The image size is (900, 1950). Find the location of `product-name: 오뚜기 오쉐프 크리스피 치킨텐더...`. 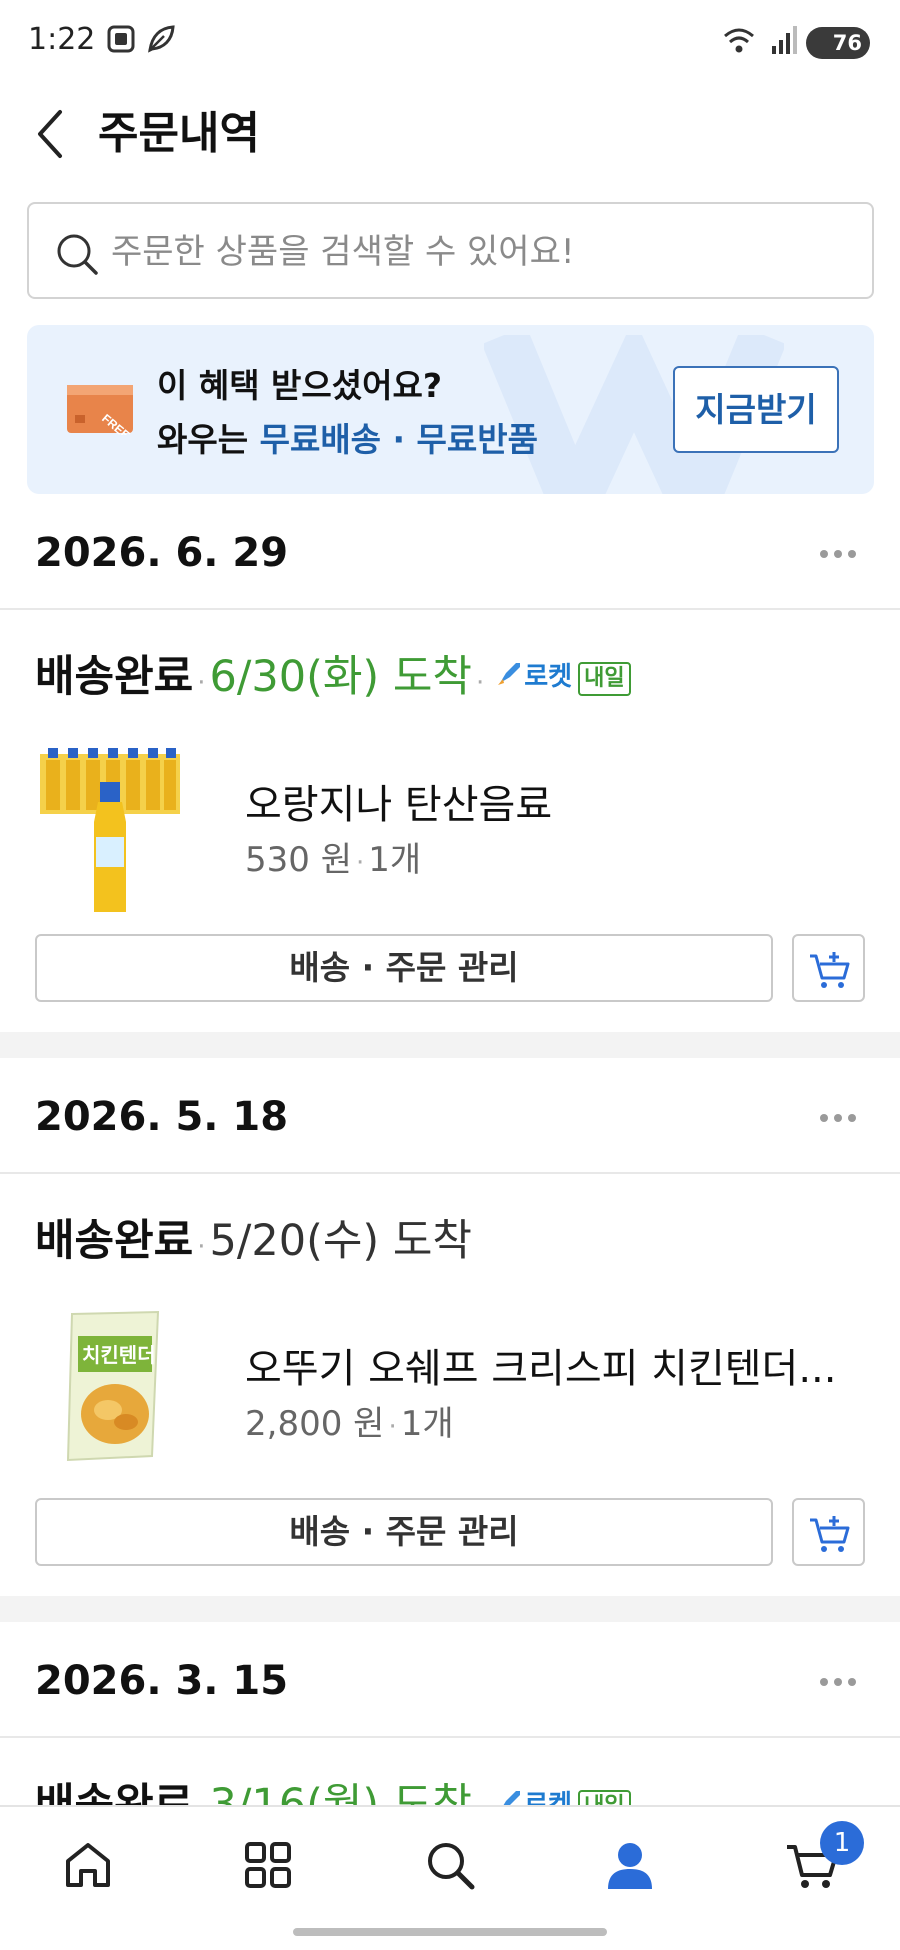

product-name: 오뚜기 오쉐프 크리스피 치킨텐더... is located at coordinates (541, 1365).